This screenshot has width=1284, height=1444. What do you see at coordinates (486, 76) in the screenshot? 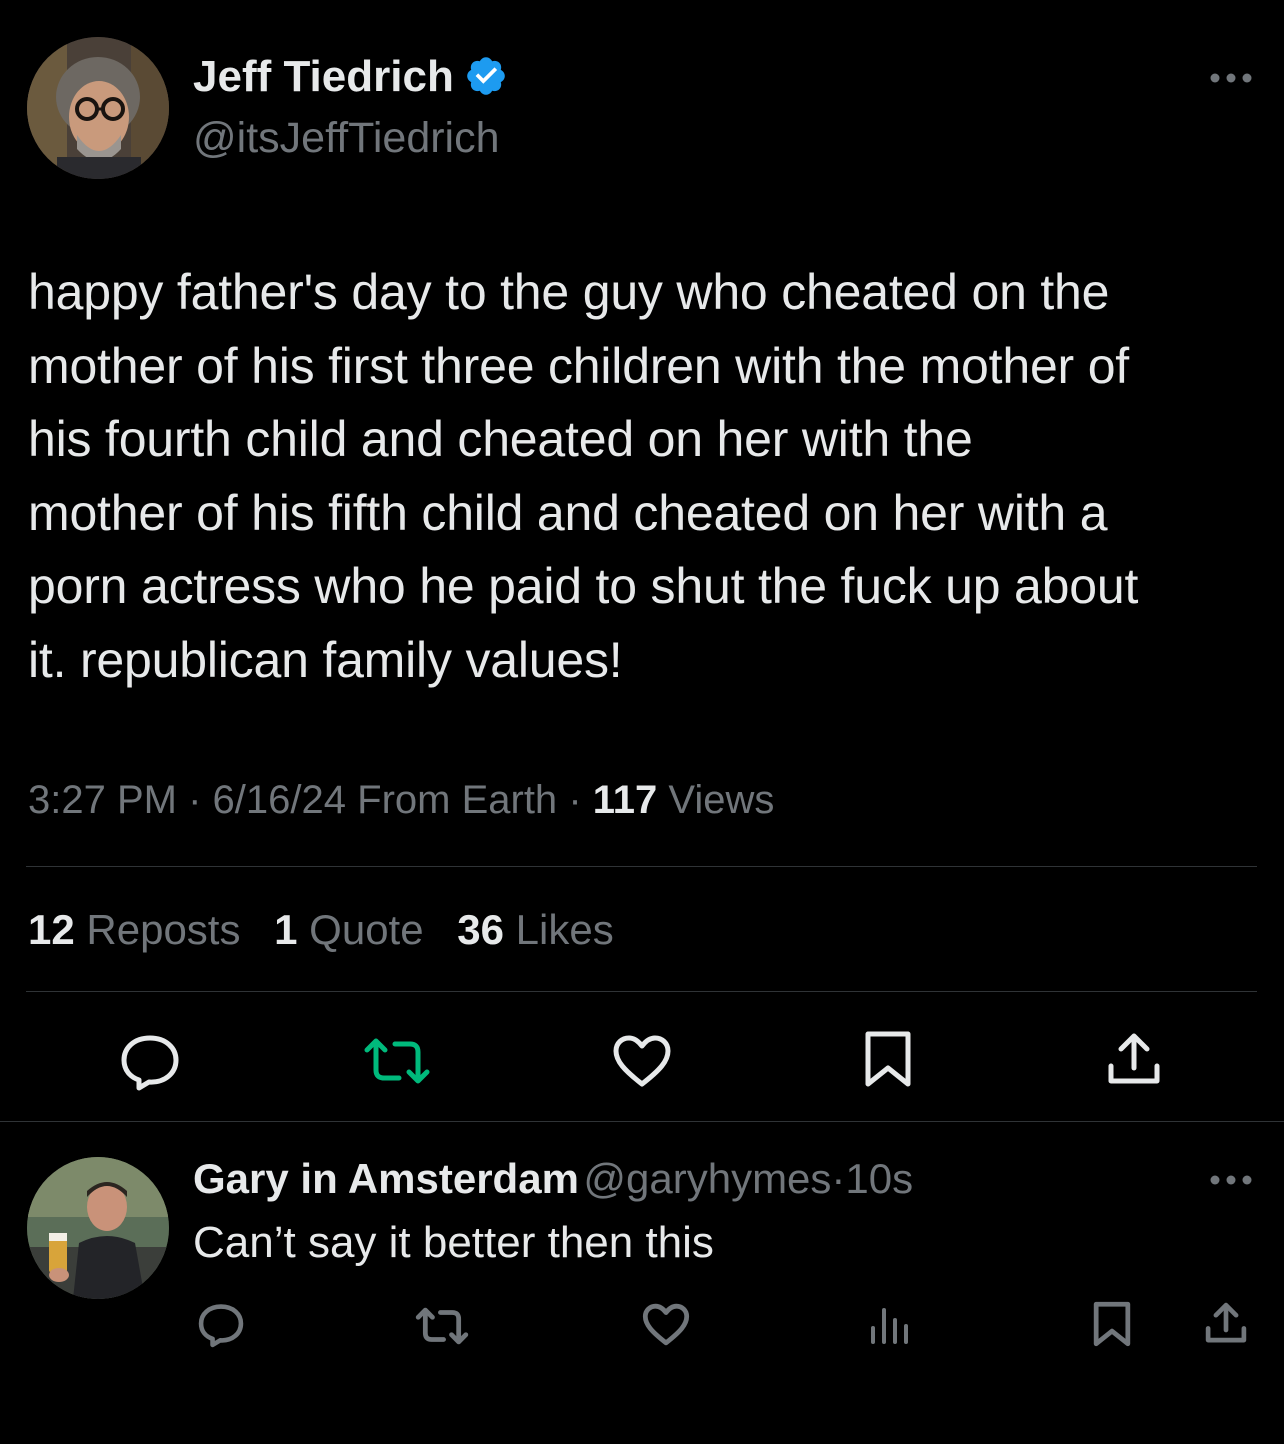
I see `verified-badge-icon` at bounding box center [486, 76].